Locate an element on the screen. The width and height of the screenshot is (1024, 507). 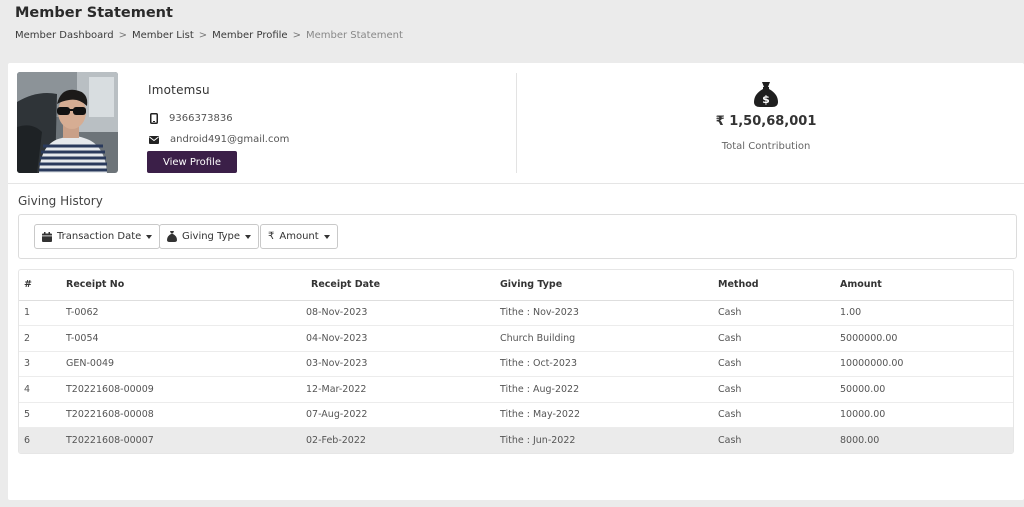
amount-filter: ₹ Amount is located at coordinates (299, 236).